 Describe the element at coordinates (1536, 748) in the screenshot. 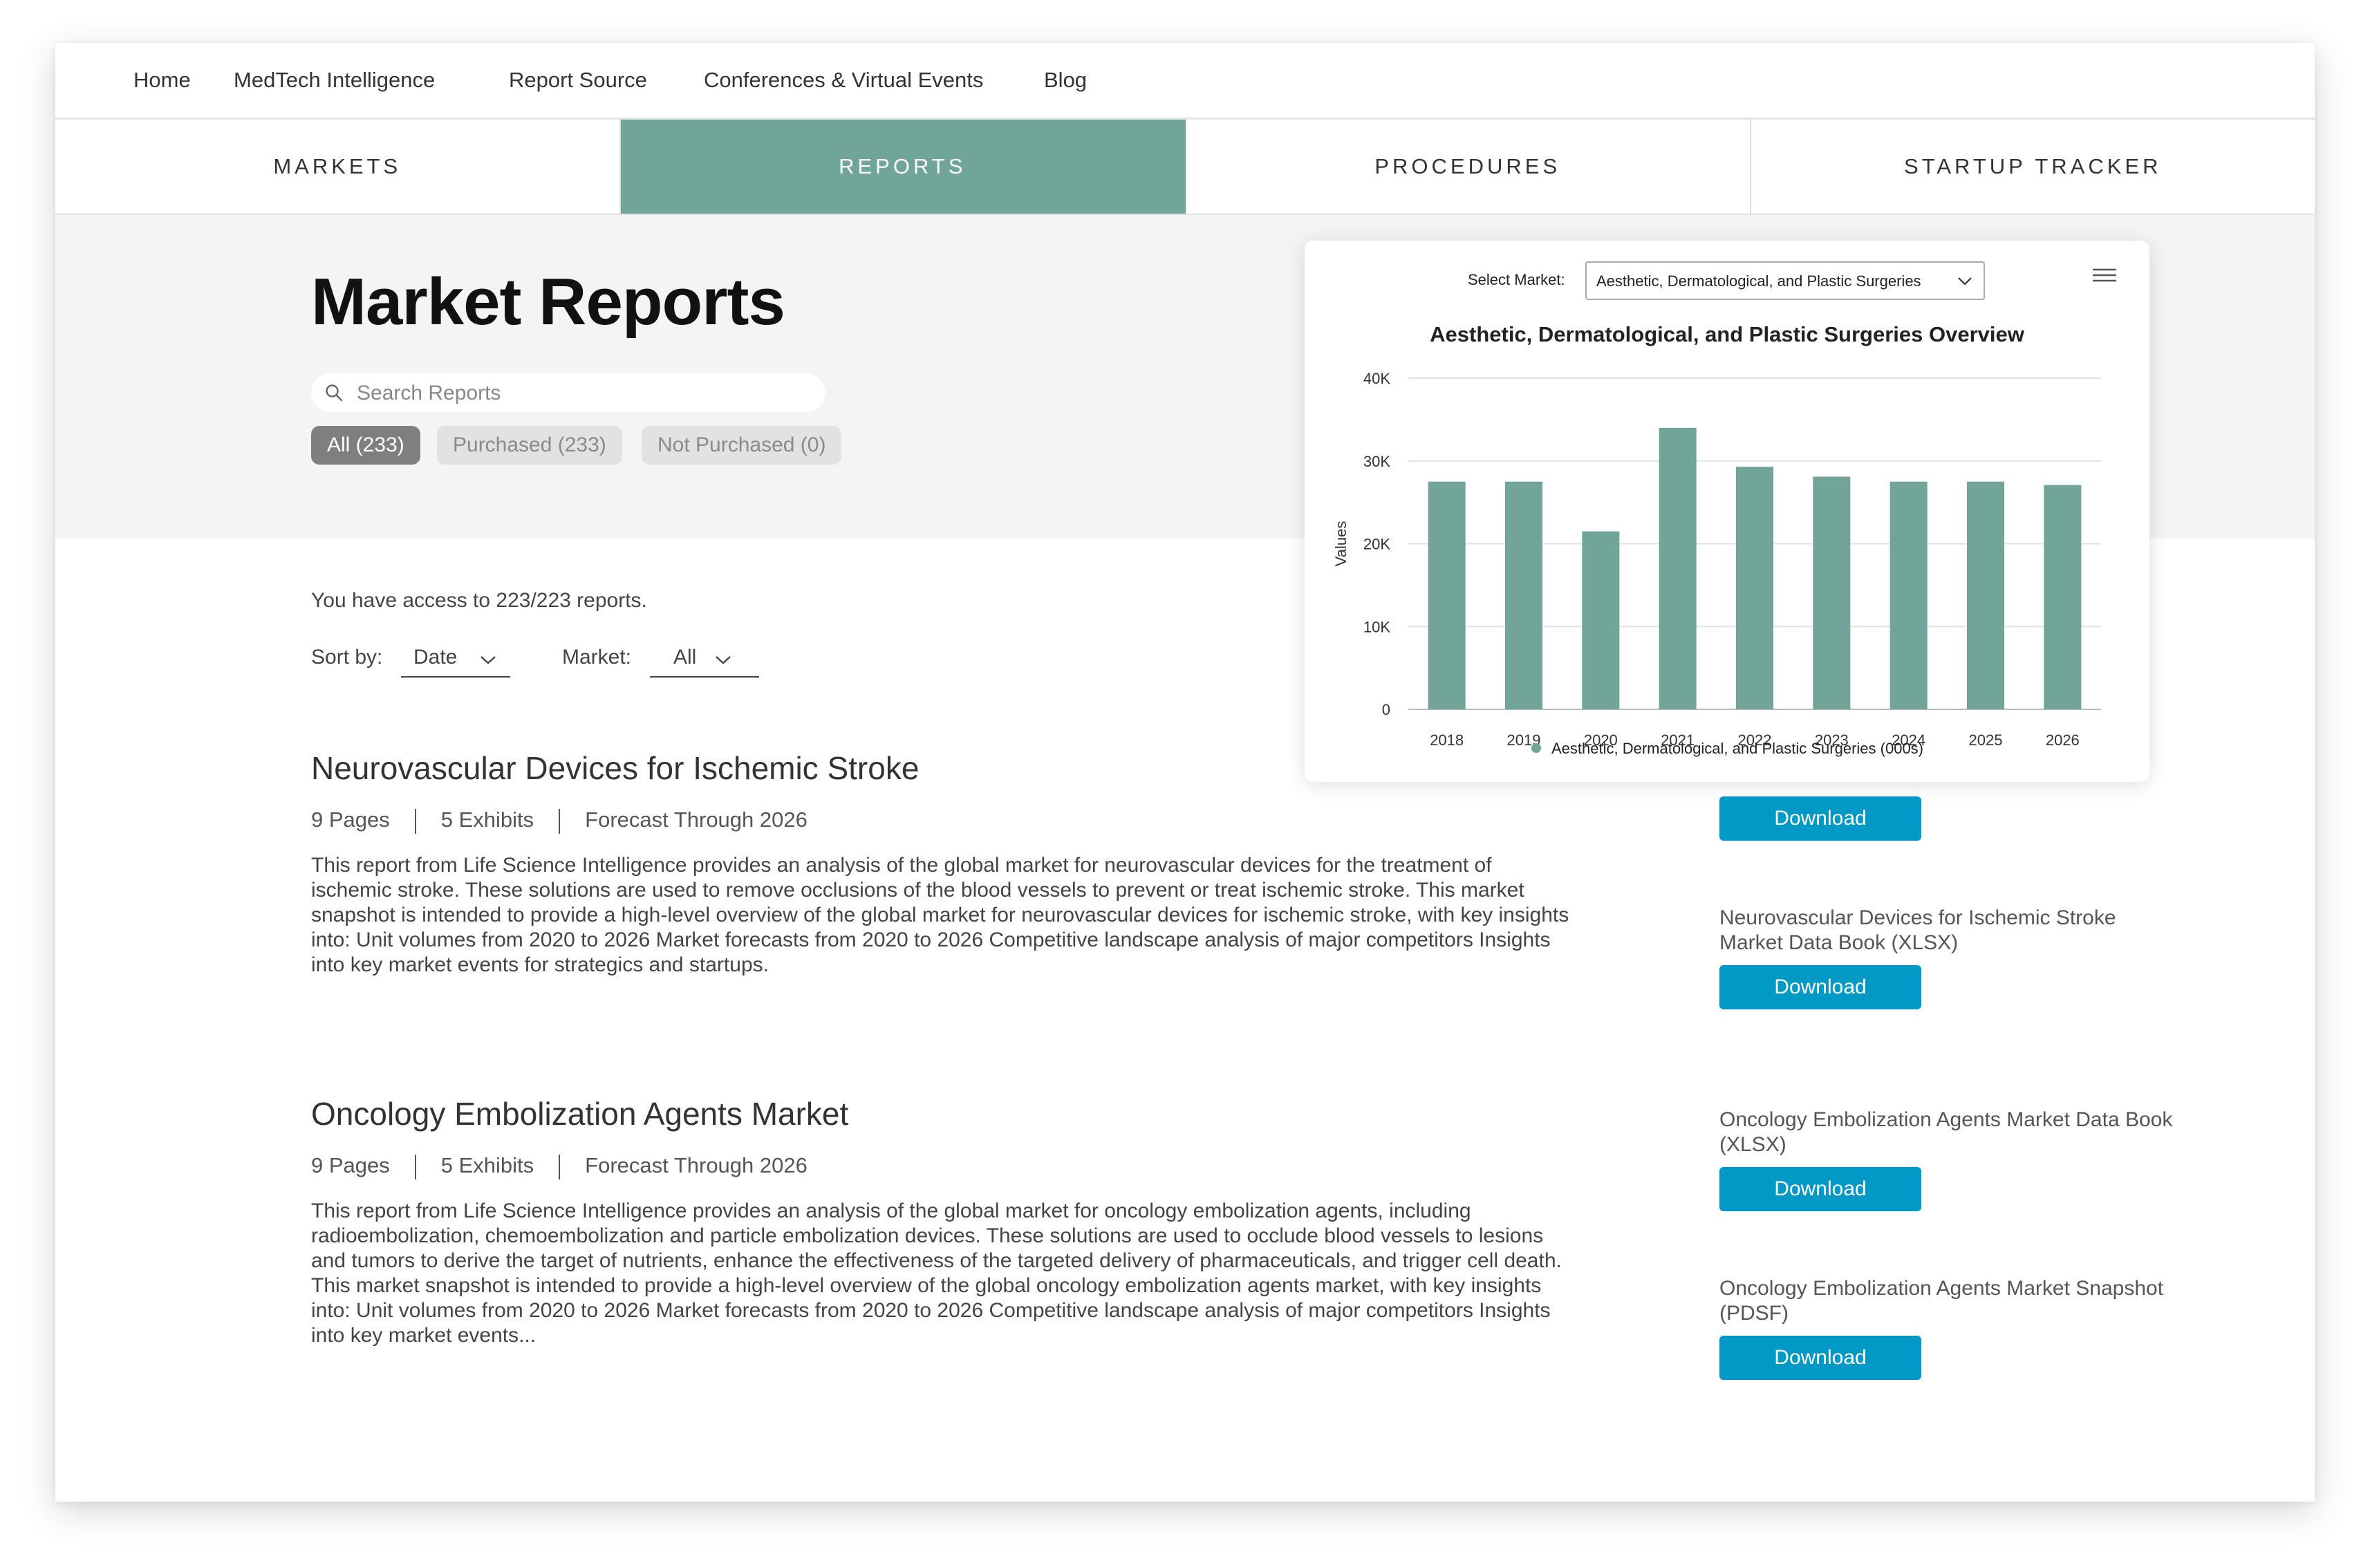

I see `legend-marker` at that location.